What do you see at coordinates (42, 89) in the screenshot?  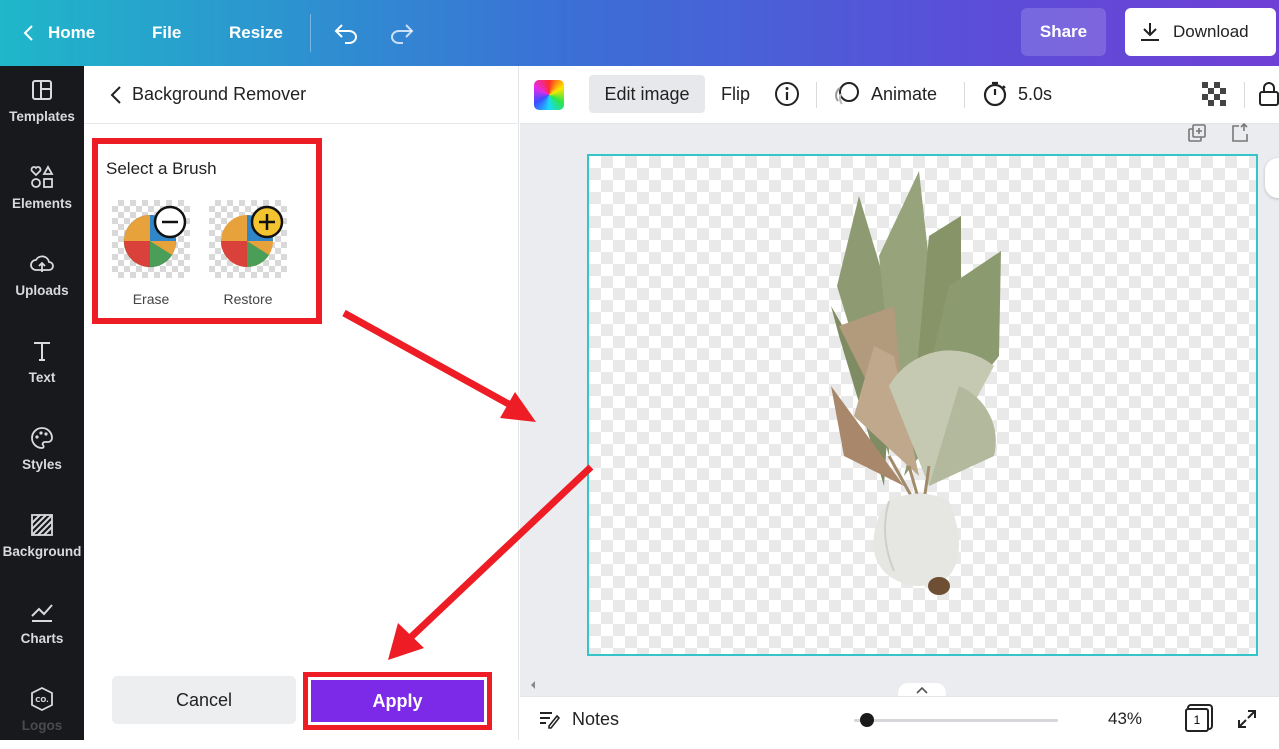 I see `templates-icon` at bounding box center [42, 89].